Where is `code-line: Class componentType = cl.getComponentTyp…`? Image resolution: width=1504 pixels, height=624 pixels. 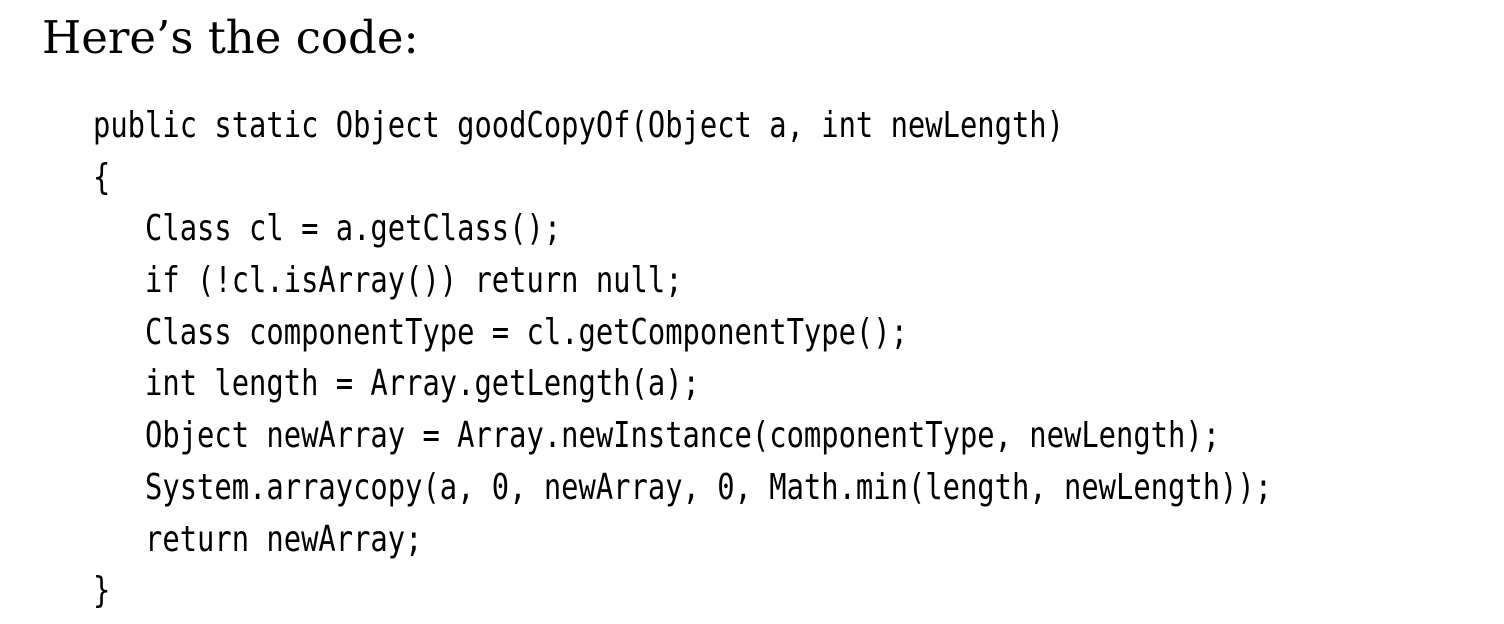 code-line: Class componentType = cl.getComponentTyp… is located at coordinates (500, 332).